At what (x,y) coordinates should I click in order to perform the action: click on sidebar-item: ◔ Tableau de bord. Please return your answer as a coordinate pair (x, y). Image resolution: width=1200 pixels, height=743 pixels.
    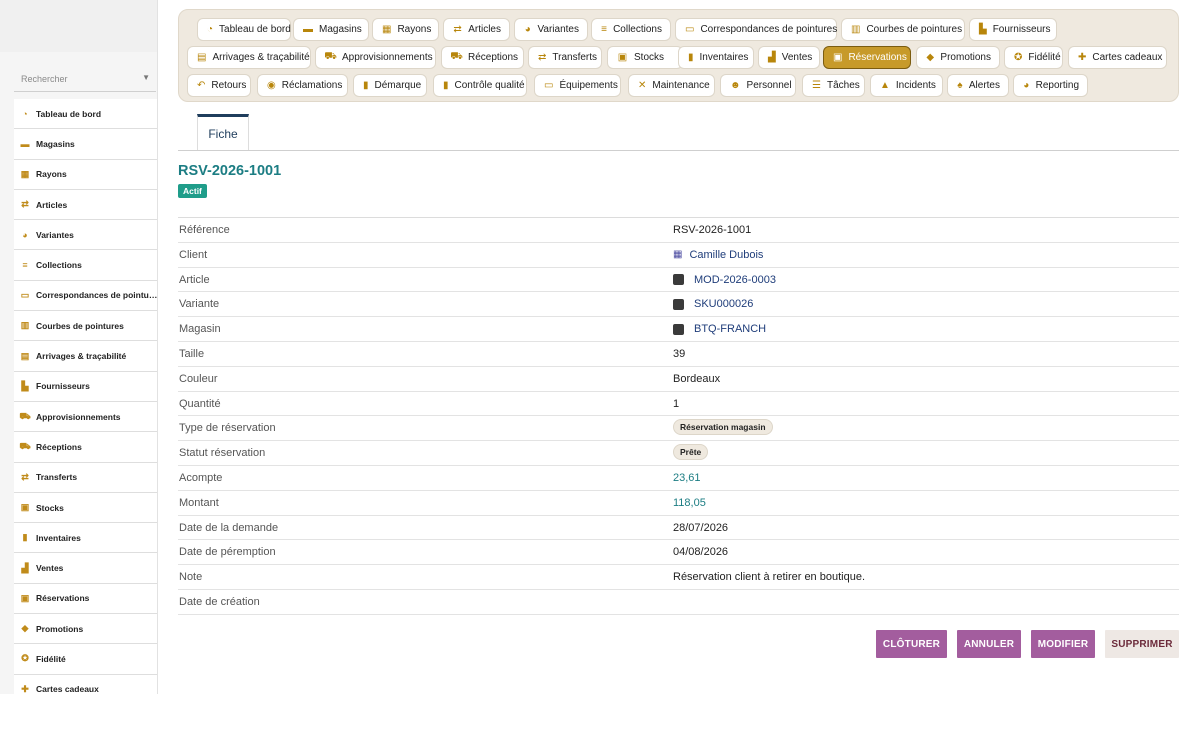
    Looking at the image, I should click on (85, 114).